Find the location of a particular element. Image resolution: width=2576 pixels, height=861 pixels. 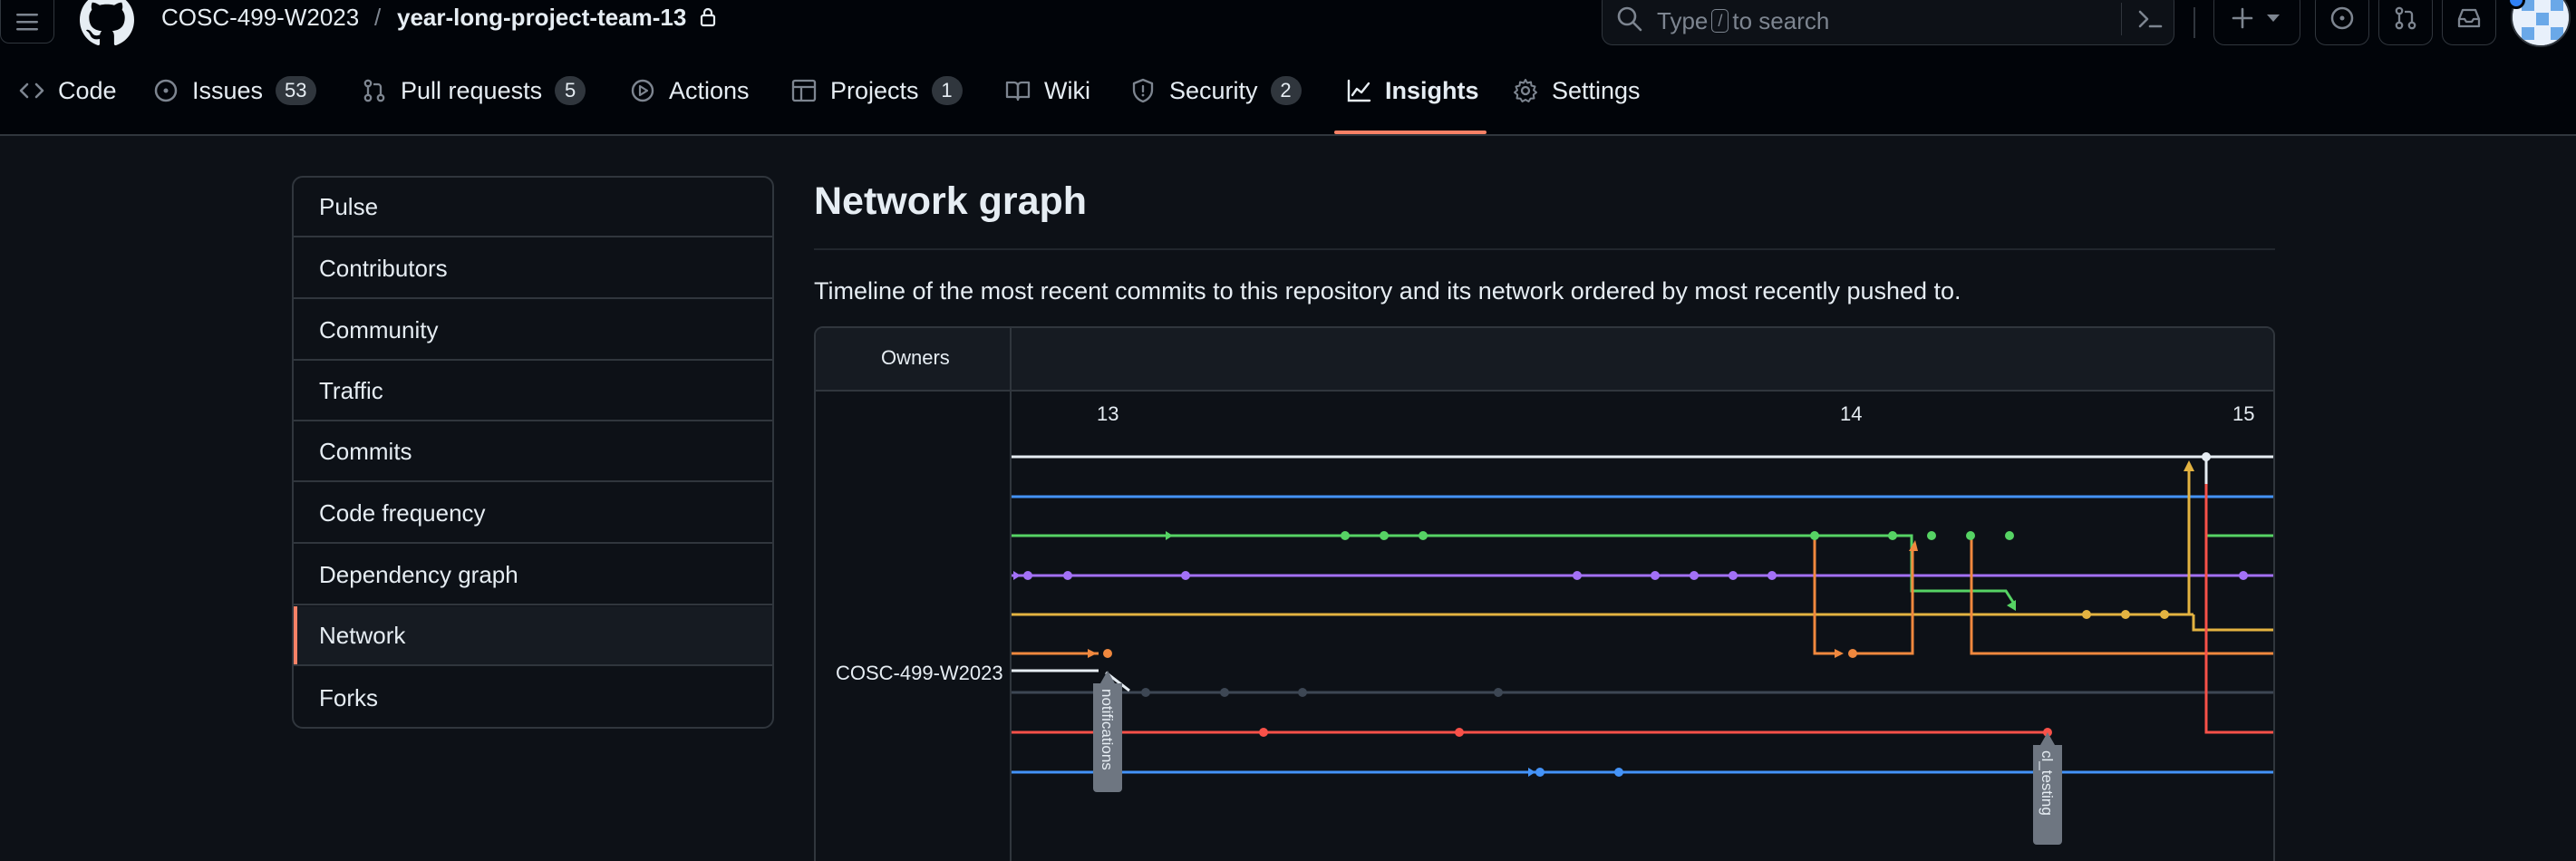

tab-insights: Insights is located at coordinates (1412, 90).